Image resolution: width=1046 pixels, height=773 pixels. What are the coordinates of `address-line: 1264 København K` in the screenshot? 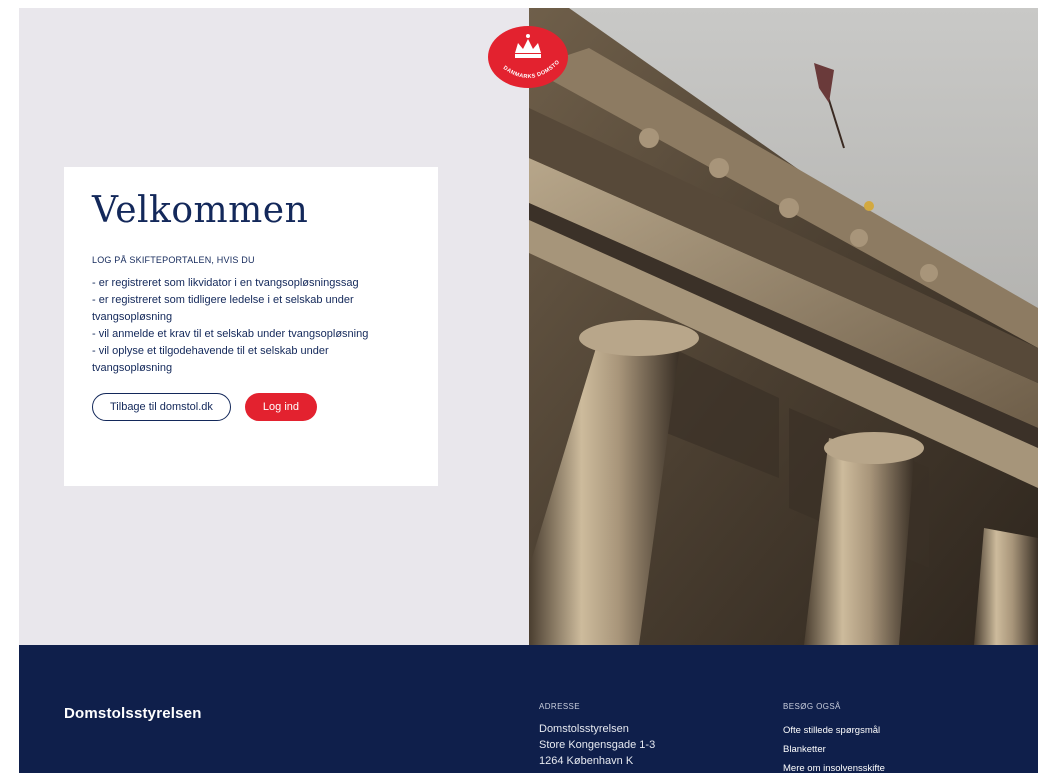 It's located at (586, 761).